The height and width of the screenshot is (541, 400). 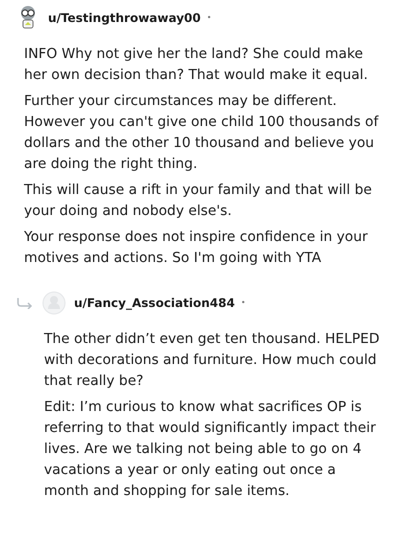 I want to click on comment-paragraph: This will cause a rift in your family and that will be your doing and nobody else's., so click(x=198, y=201).